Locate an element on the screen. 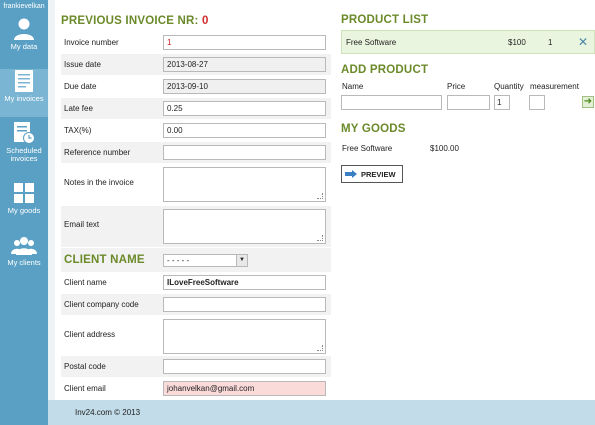 Image resolution: width=595 pixels, height=425 pixels. client-email-label: Client email is located at coordinates (85, 388).